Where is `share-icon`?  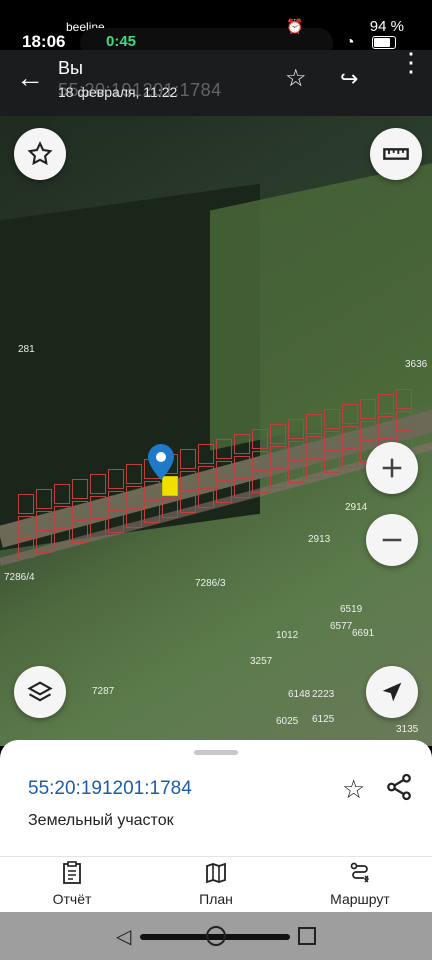
share-icon is located at coordinates (399, 787).